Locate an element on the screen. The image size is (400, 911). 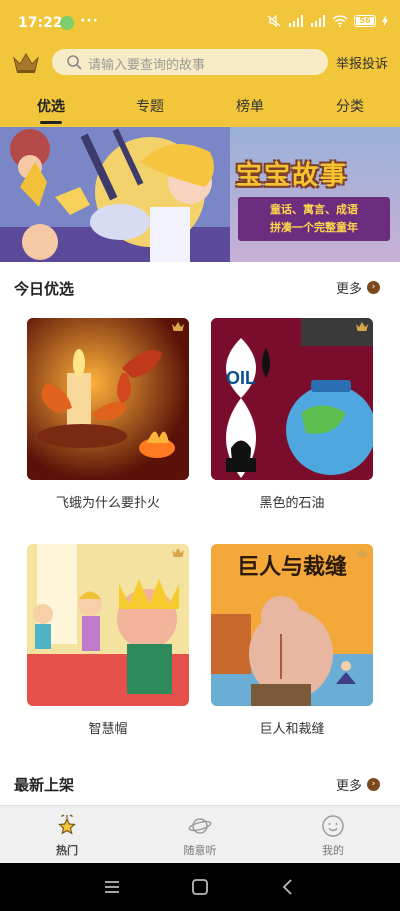
promo-banner: 宝宝故事 童话、寓言、成语 拼凑一个完整童年 is located at coordinates (200, 194).